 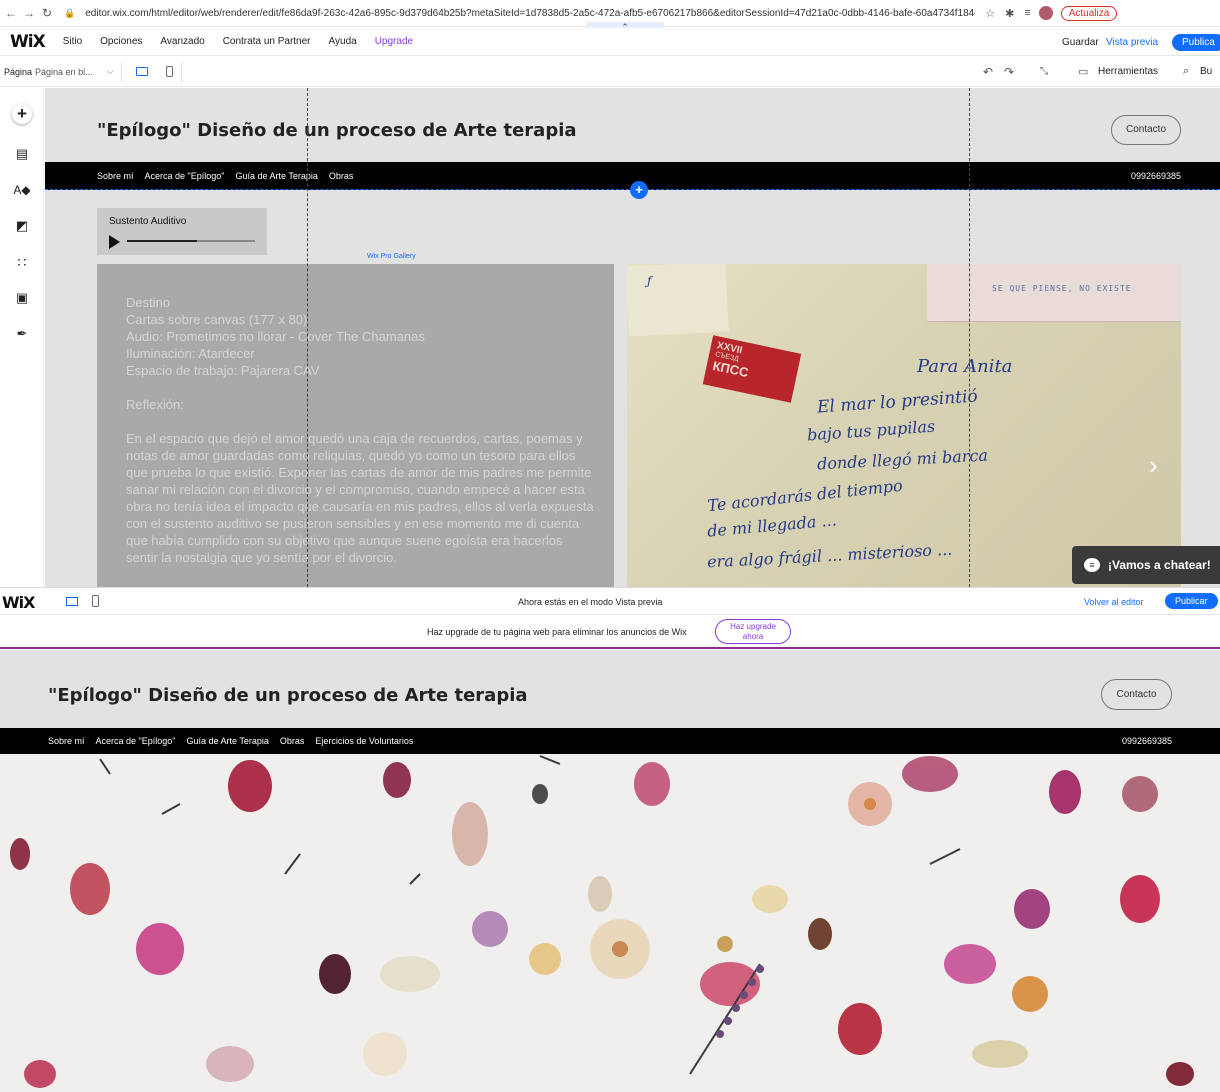 I want to click on zoom-icon: ⤡, so click(x=1044, y=71).